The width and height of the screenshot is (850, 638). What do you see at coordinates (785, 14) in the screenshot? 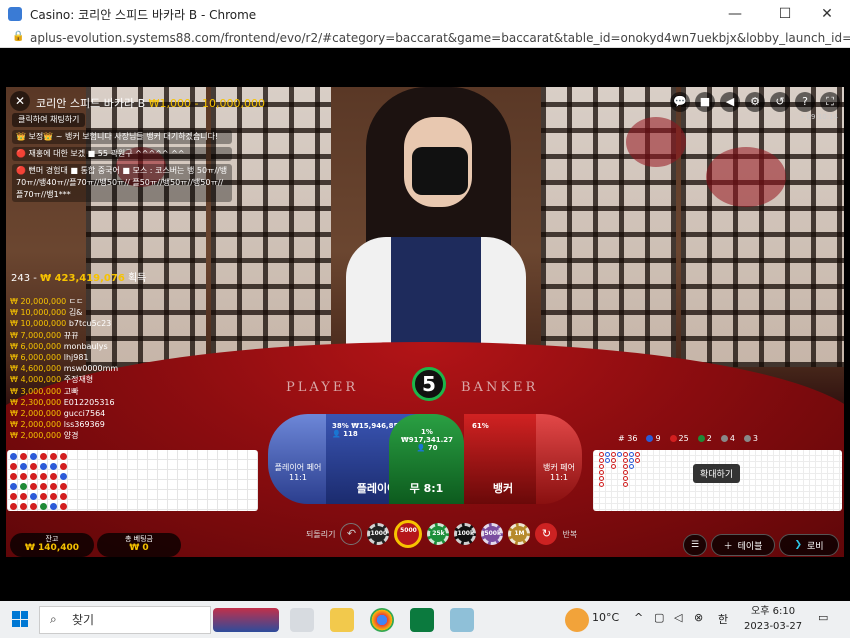
I see `maximize-button: ☐` at bounding box center [785, 14].